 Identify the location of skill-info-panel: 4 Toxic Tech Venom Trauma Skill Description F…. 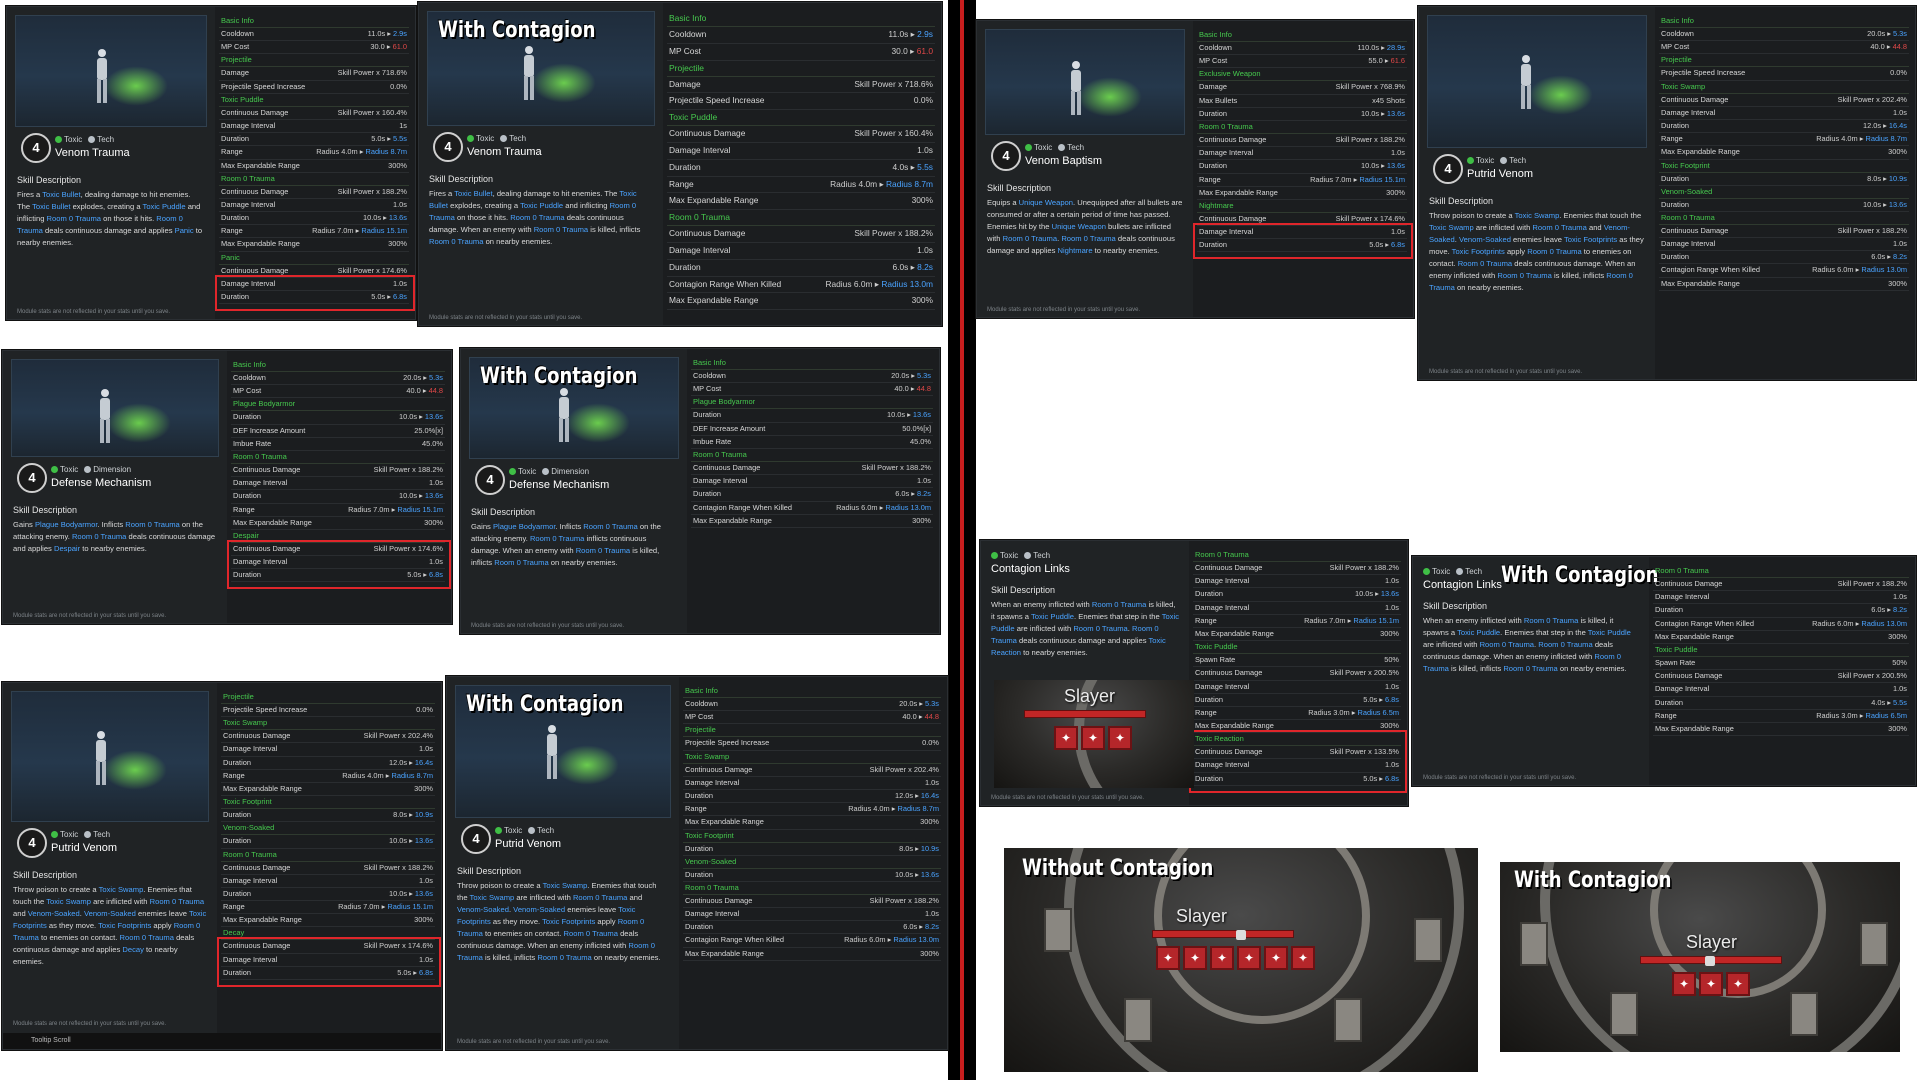
(111, 163).